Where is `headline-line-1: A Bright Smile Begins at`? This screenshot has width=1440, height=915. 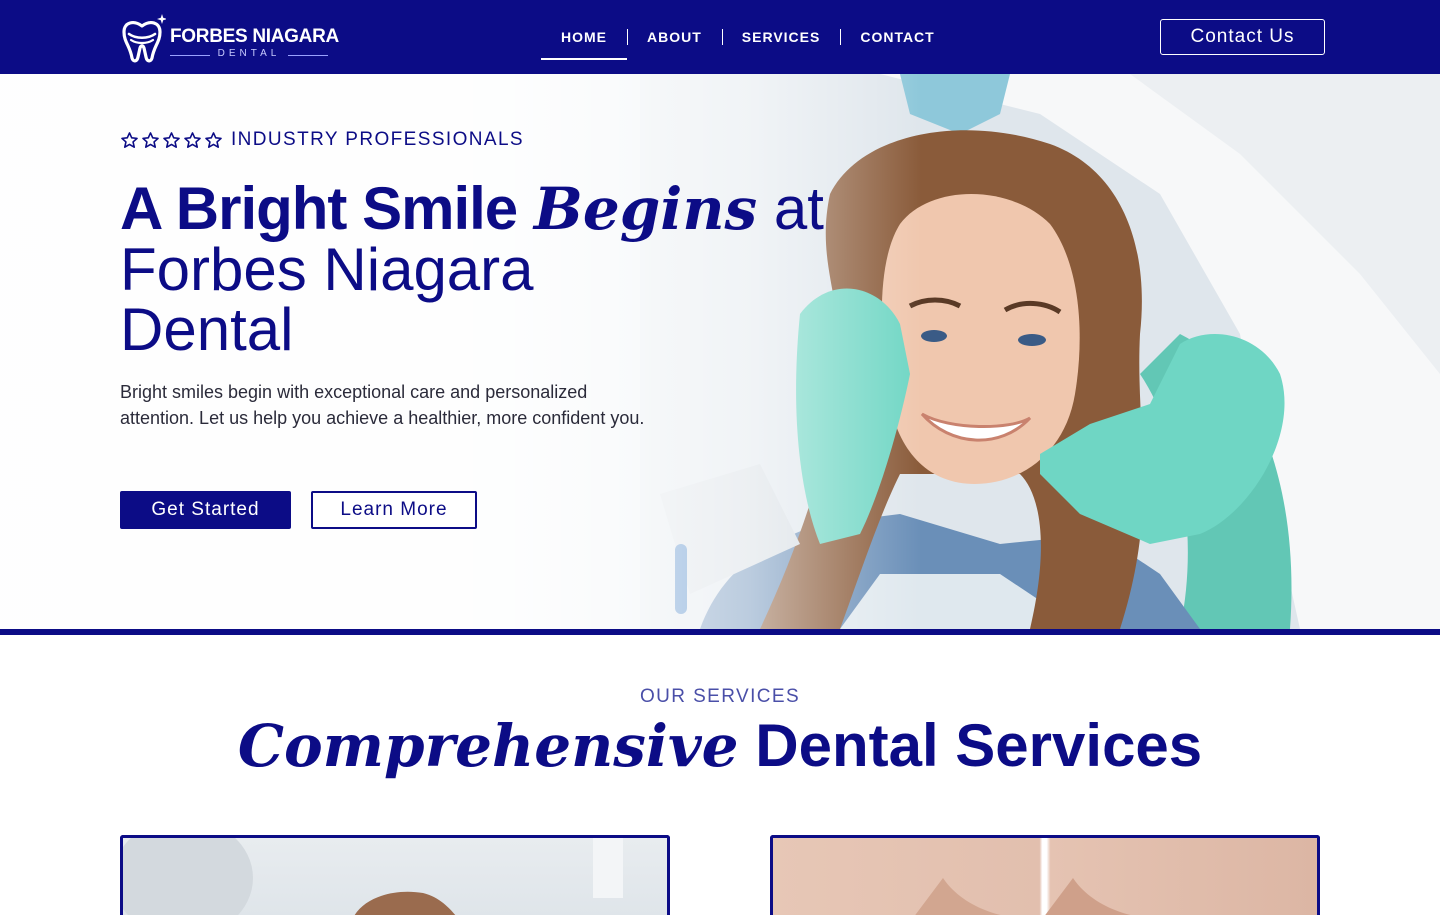
headline-line-1: A Bright Smile Begins at is located at coordinates (480, 209).